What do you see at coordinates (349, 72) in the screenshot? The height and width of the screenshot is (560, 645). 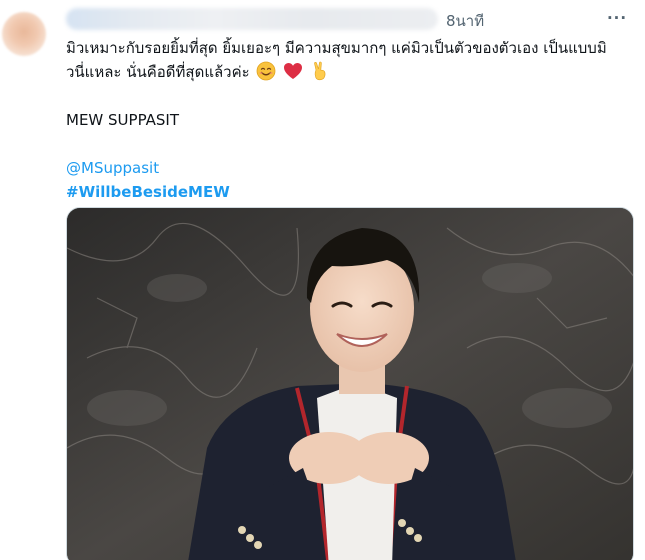 I see `tweet-text-line-2-wrap: วนี่แหละ นั่นคือดีที่สุดแล้วค่ะ` at bounding box center [349, 72].